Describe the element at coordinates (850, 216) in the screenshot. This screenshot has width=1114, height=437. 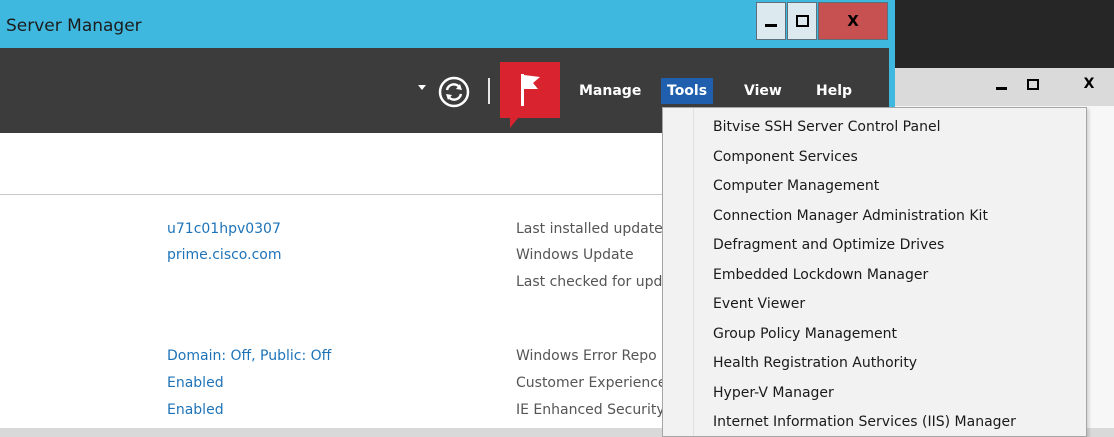
I see `tools-menu-item: Connection Manager Administration Kit` at that location.